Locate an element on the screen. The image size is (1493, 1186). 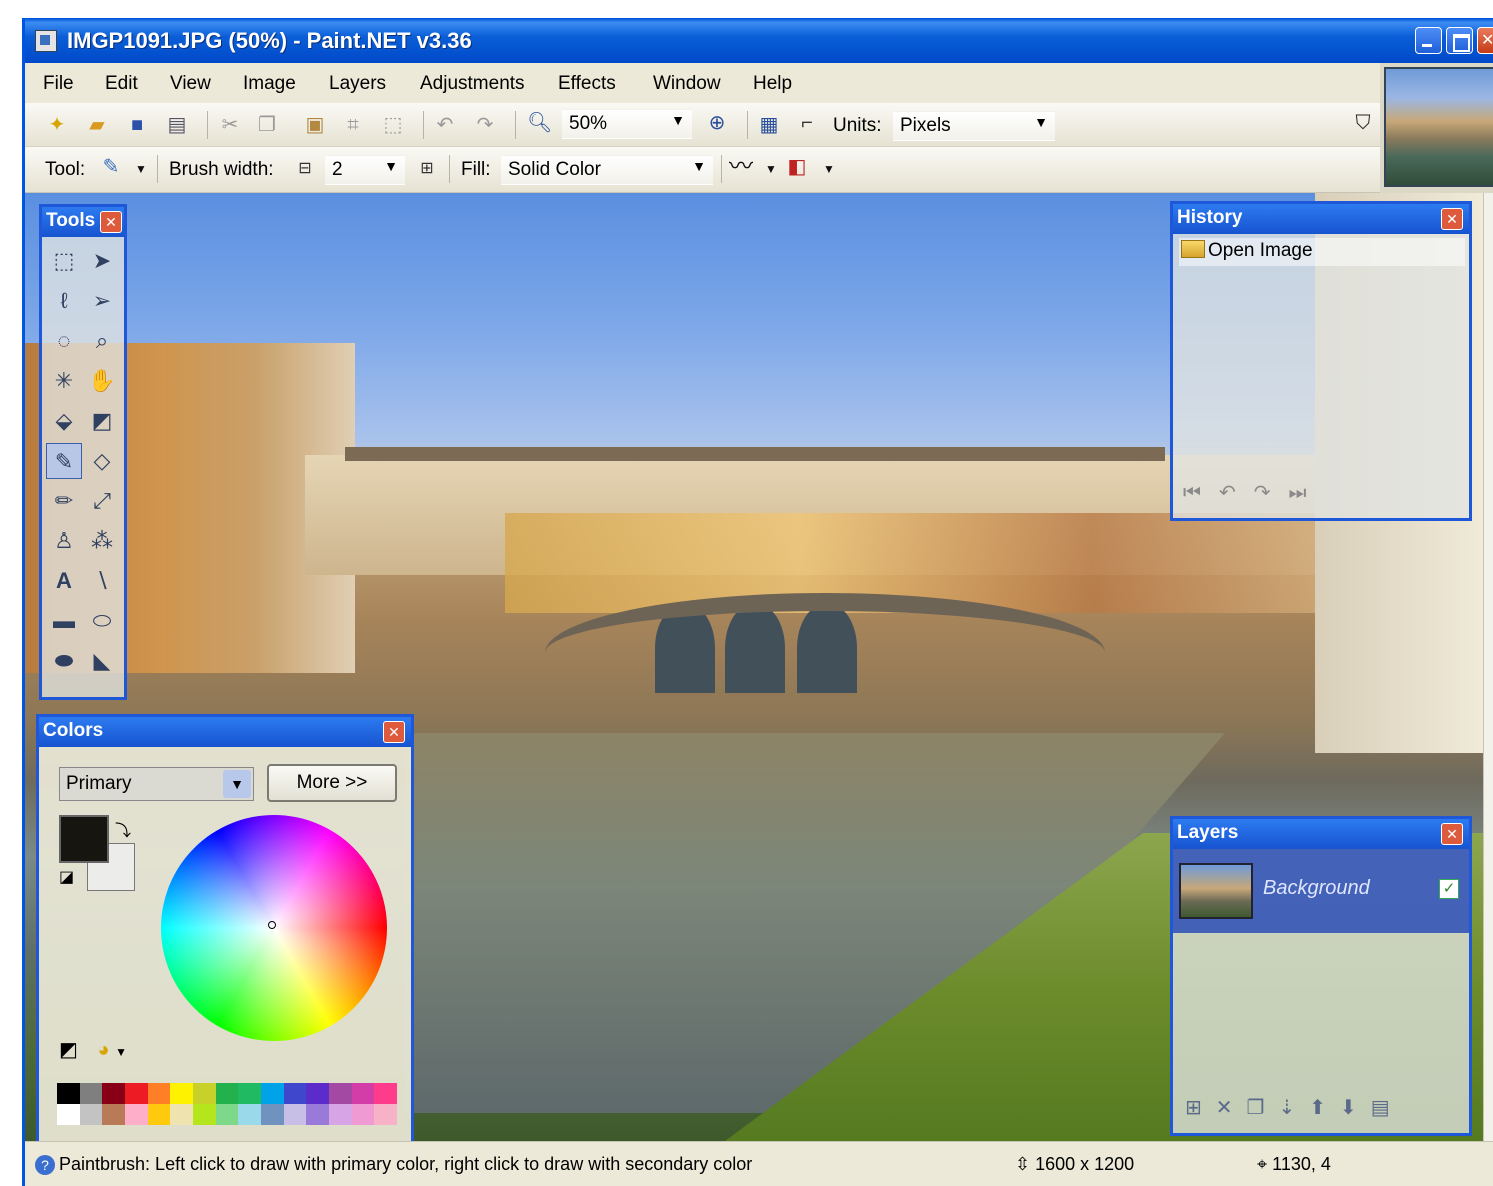
color-palette is located at coordinates (227, 1104).